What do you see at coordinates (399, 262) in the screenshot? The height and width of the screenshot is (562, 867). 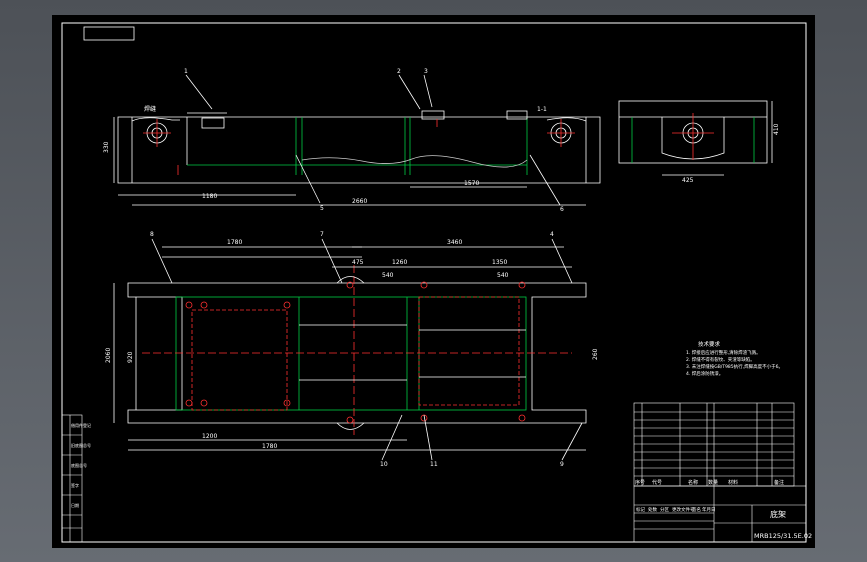 I see `dim-1260: 1260` at bounding box center [399, 262].